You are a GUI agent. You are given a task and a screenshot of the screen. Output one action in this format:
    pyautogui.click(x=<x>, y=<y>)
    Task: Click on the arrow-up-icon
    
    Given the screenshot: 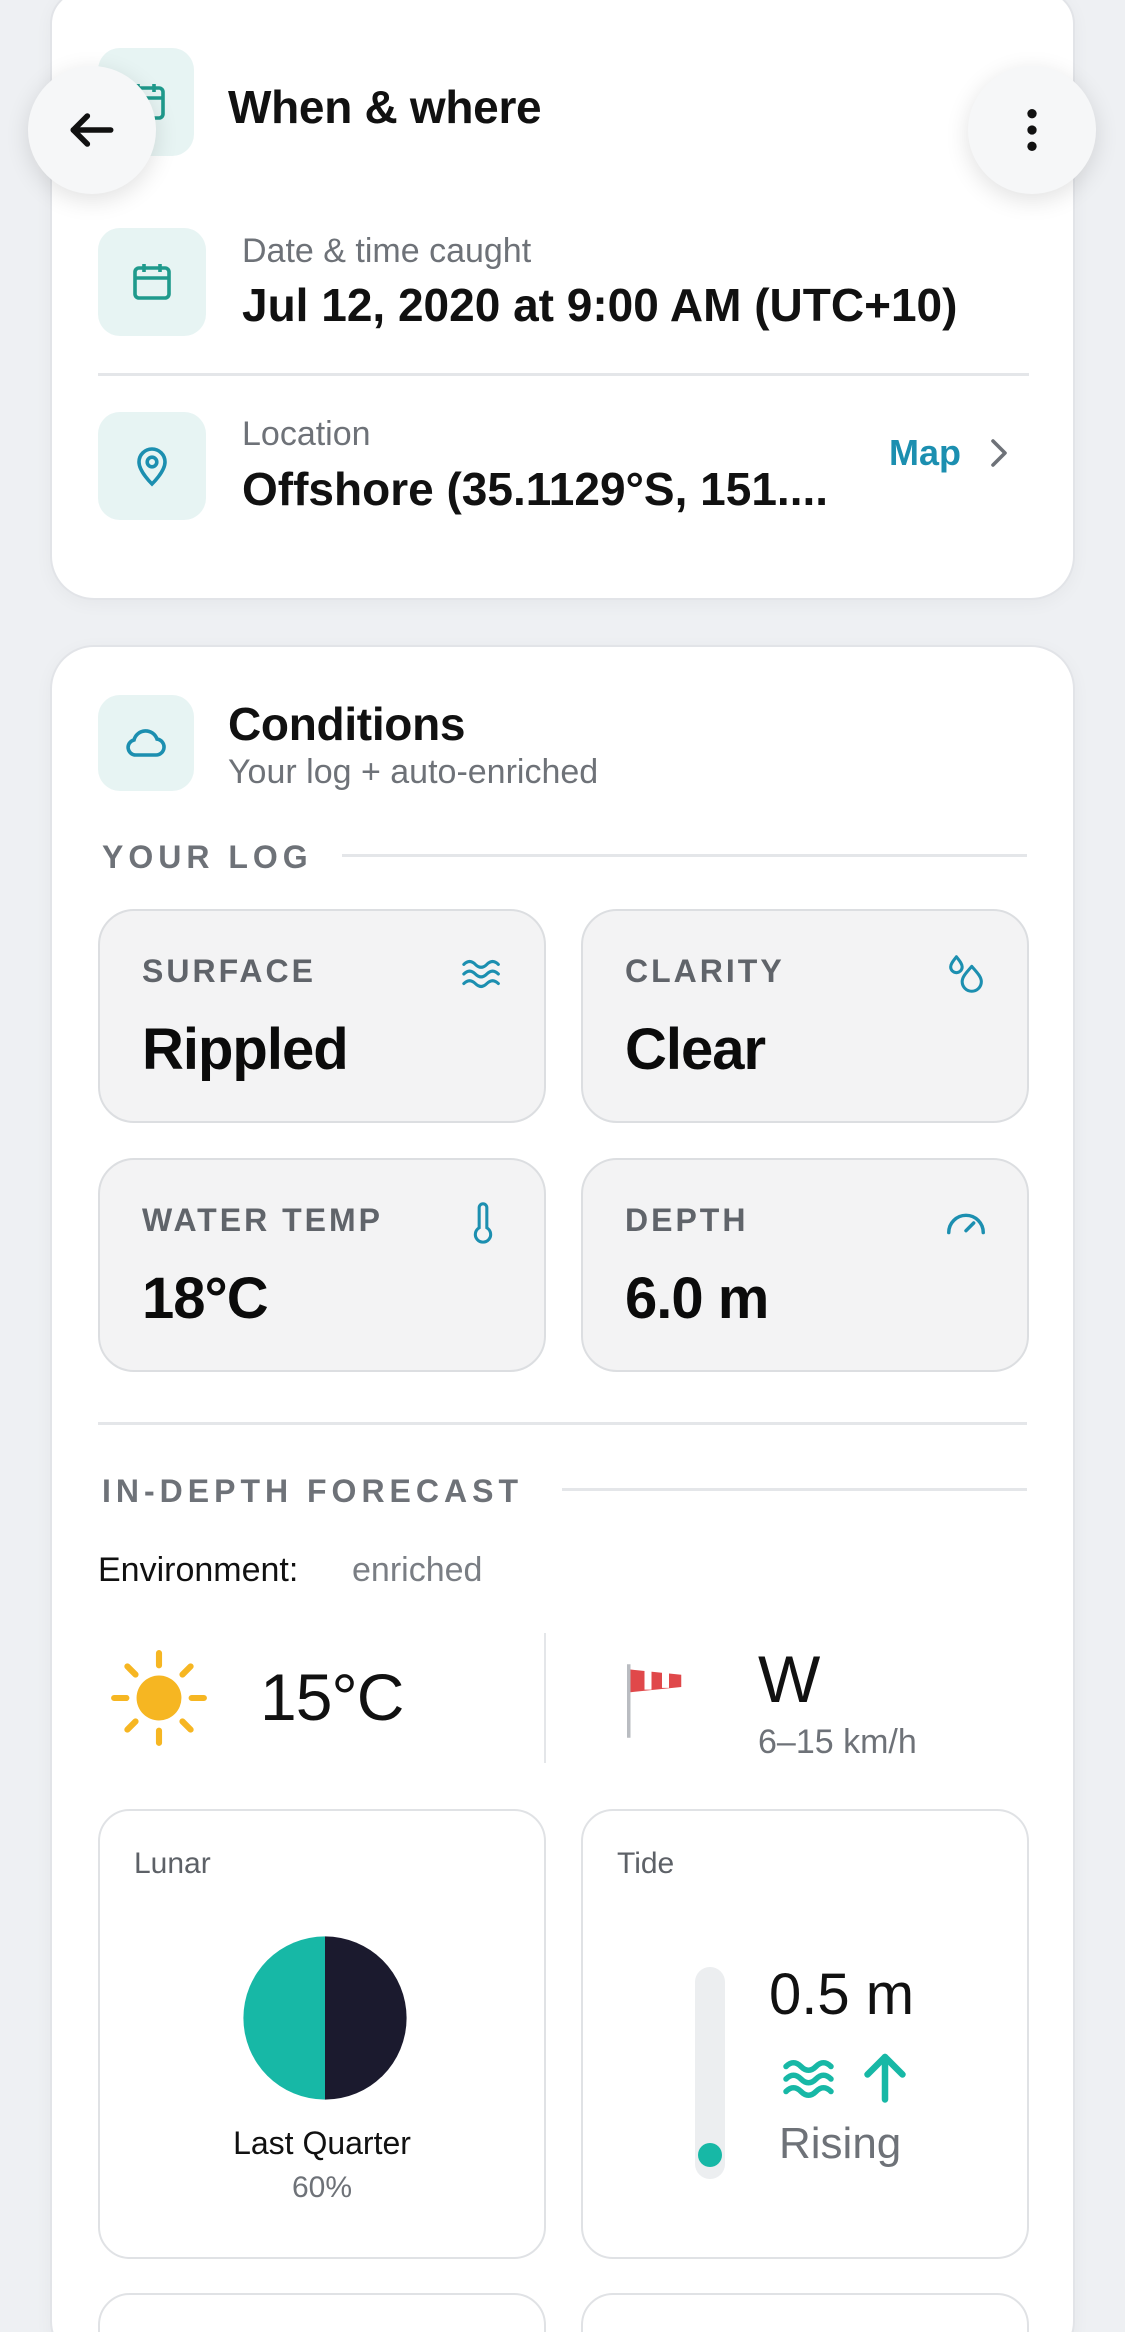 What is the action you would take?
    pyautogui.click(x=885, y=2078)
    